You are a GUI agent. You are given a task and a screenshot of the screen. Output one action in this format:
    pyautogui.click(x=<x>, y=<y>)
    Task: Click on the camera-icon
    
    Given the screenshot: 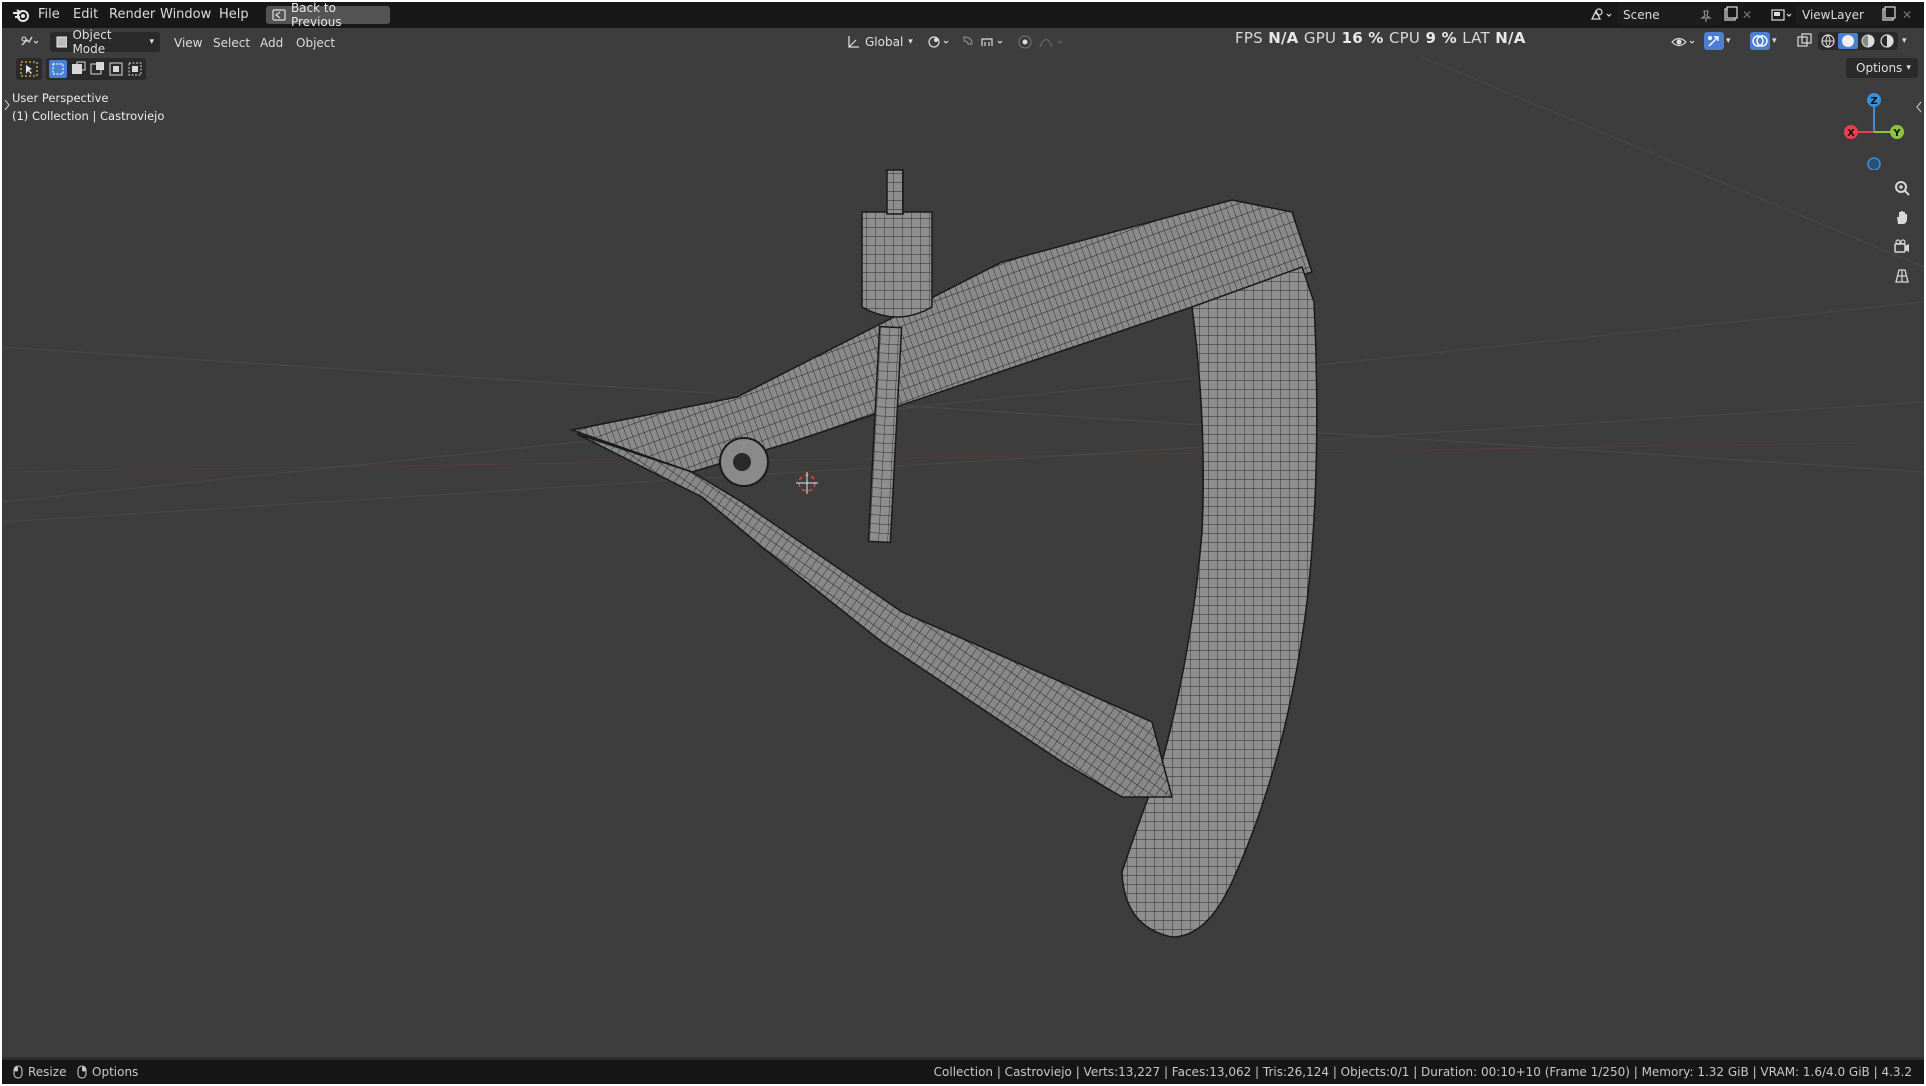 What is the action you would take?
    pyautogui.click(x=1902, y=247)
    